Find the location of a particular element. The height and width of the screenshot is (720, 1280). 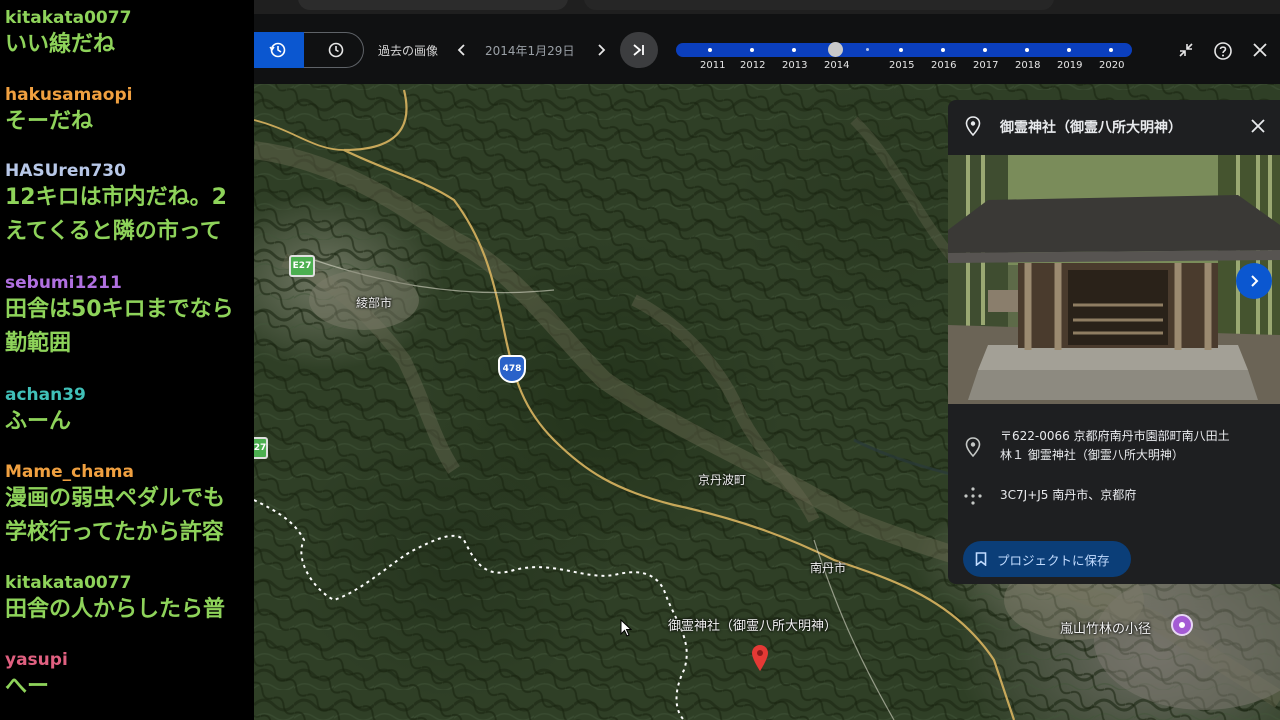

chat-text: そーだね is located at coordinates (49, 121).